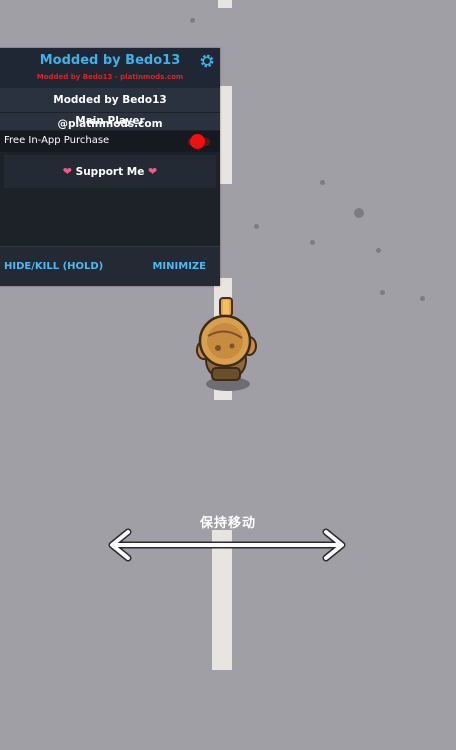 Image resolution: width=456 pixels, height=750 pixels. Describe the element at coordinates (226, 344) in the screenshot. I see `player-character` at that location.